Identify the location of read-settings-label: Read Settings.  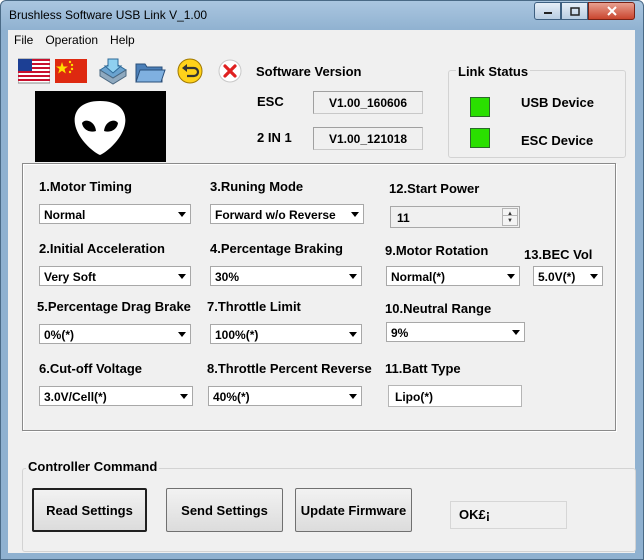
(89, 510).